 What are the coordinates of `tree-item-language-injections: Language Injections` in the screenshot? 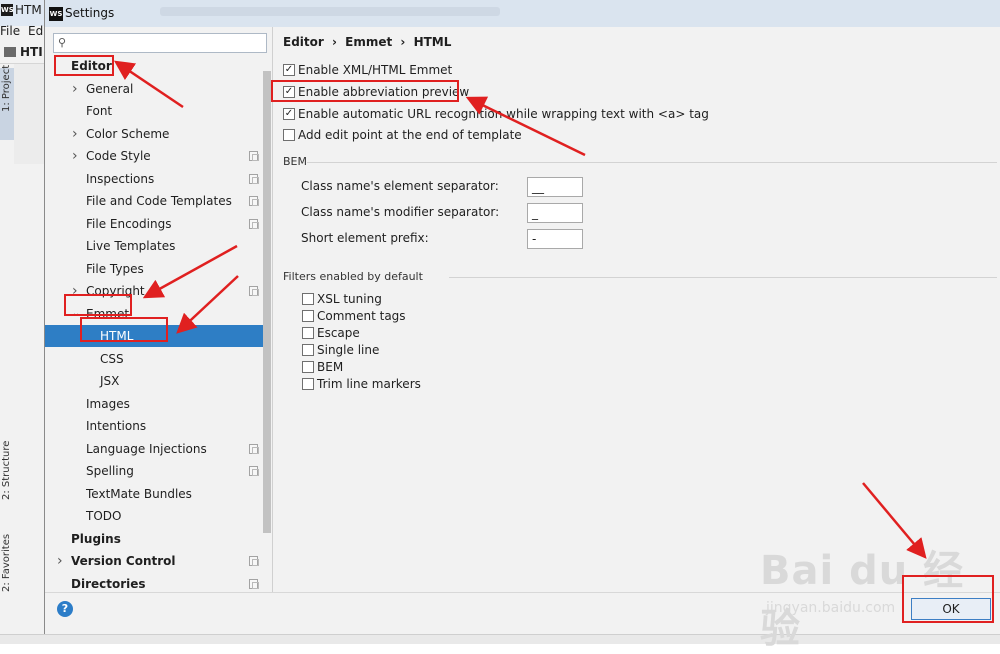 It's located at (154, 449).